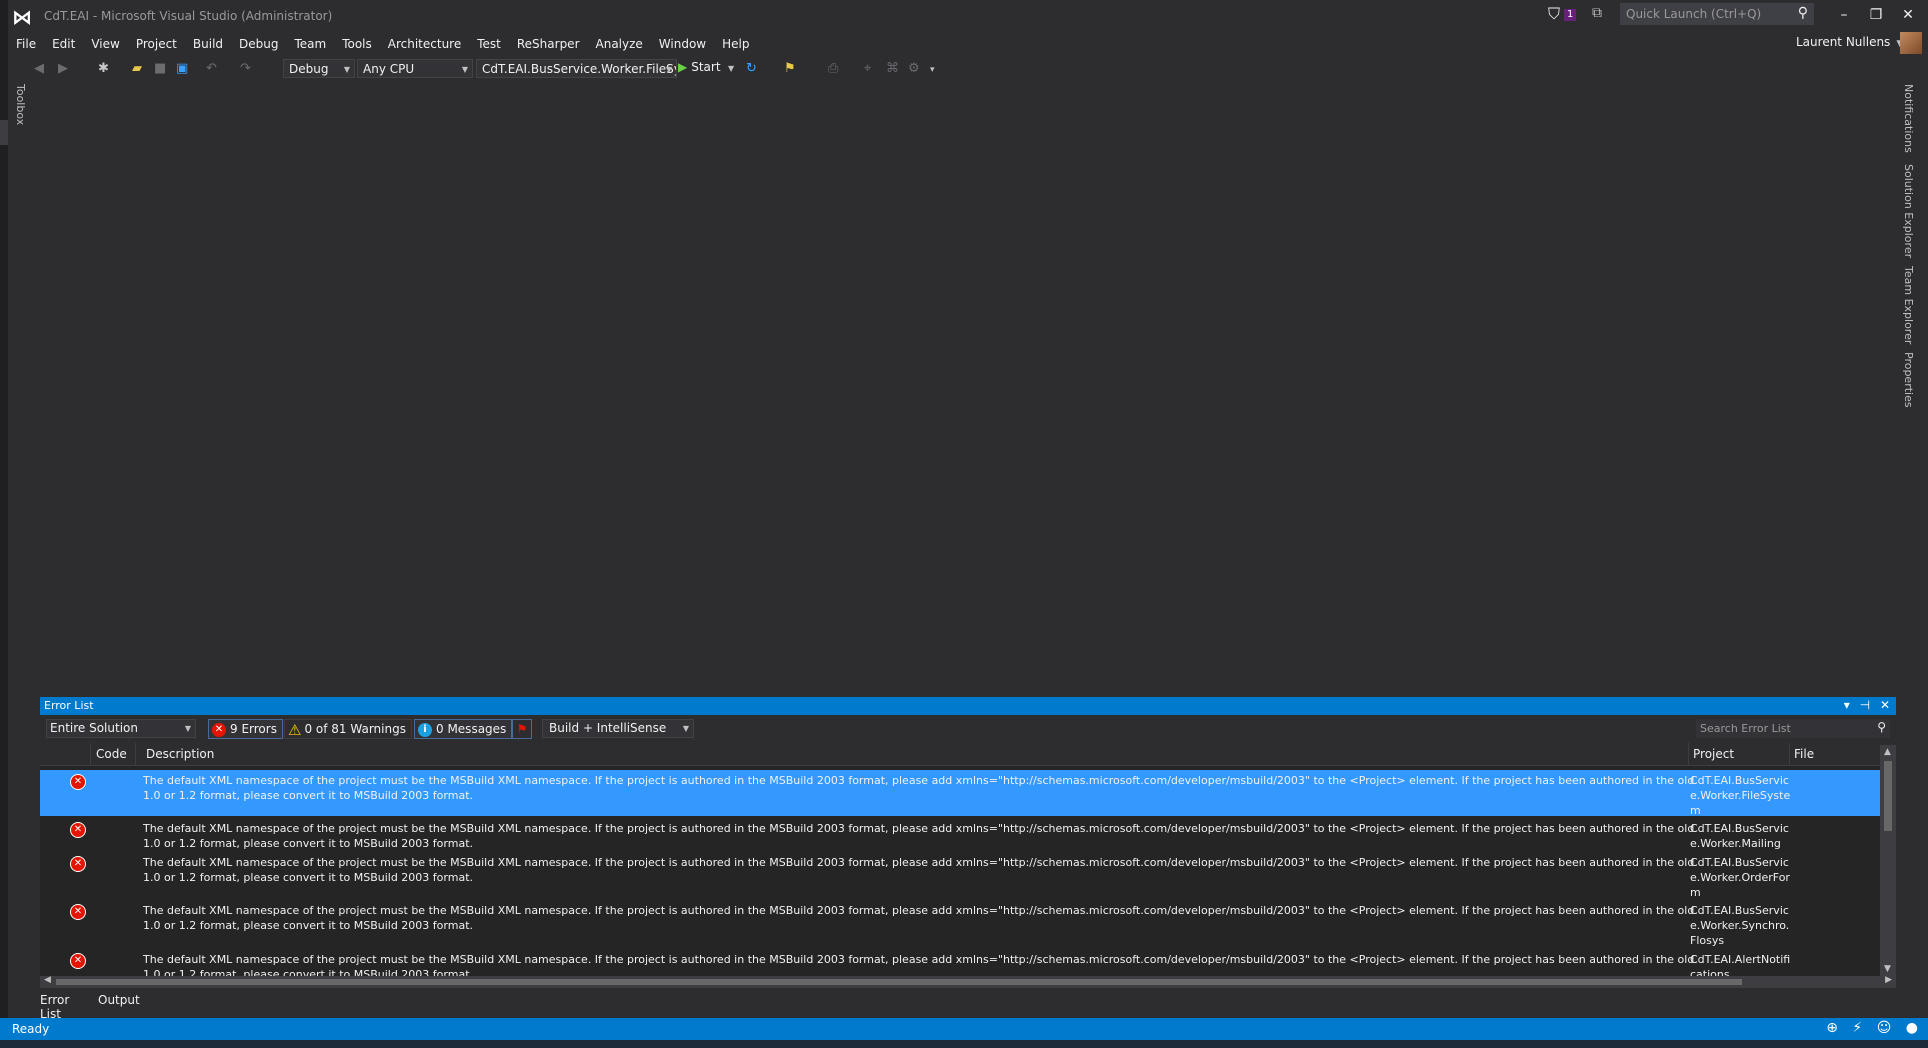 The height and width of the screenshot is (1048, 1928). I want to click on open-file-icon: ▰, so click(137, 68).